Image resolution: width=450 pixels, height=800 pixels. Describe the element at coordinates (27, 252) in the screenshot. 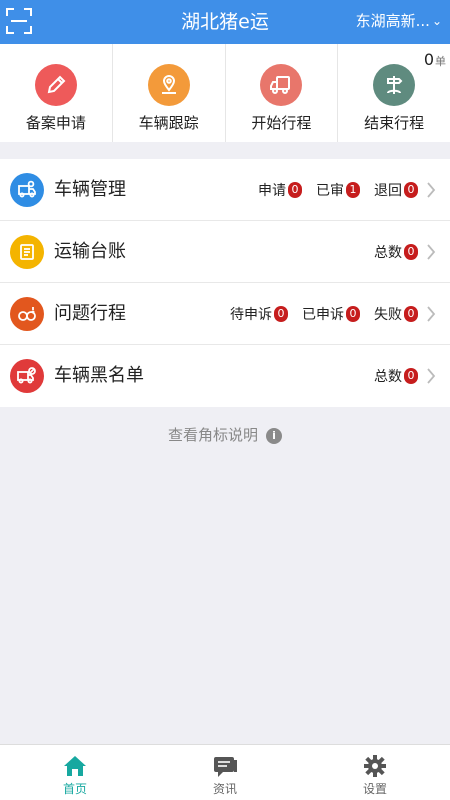

I see `ledger-icon` at that location.